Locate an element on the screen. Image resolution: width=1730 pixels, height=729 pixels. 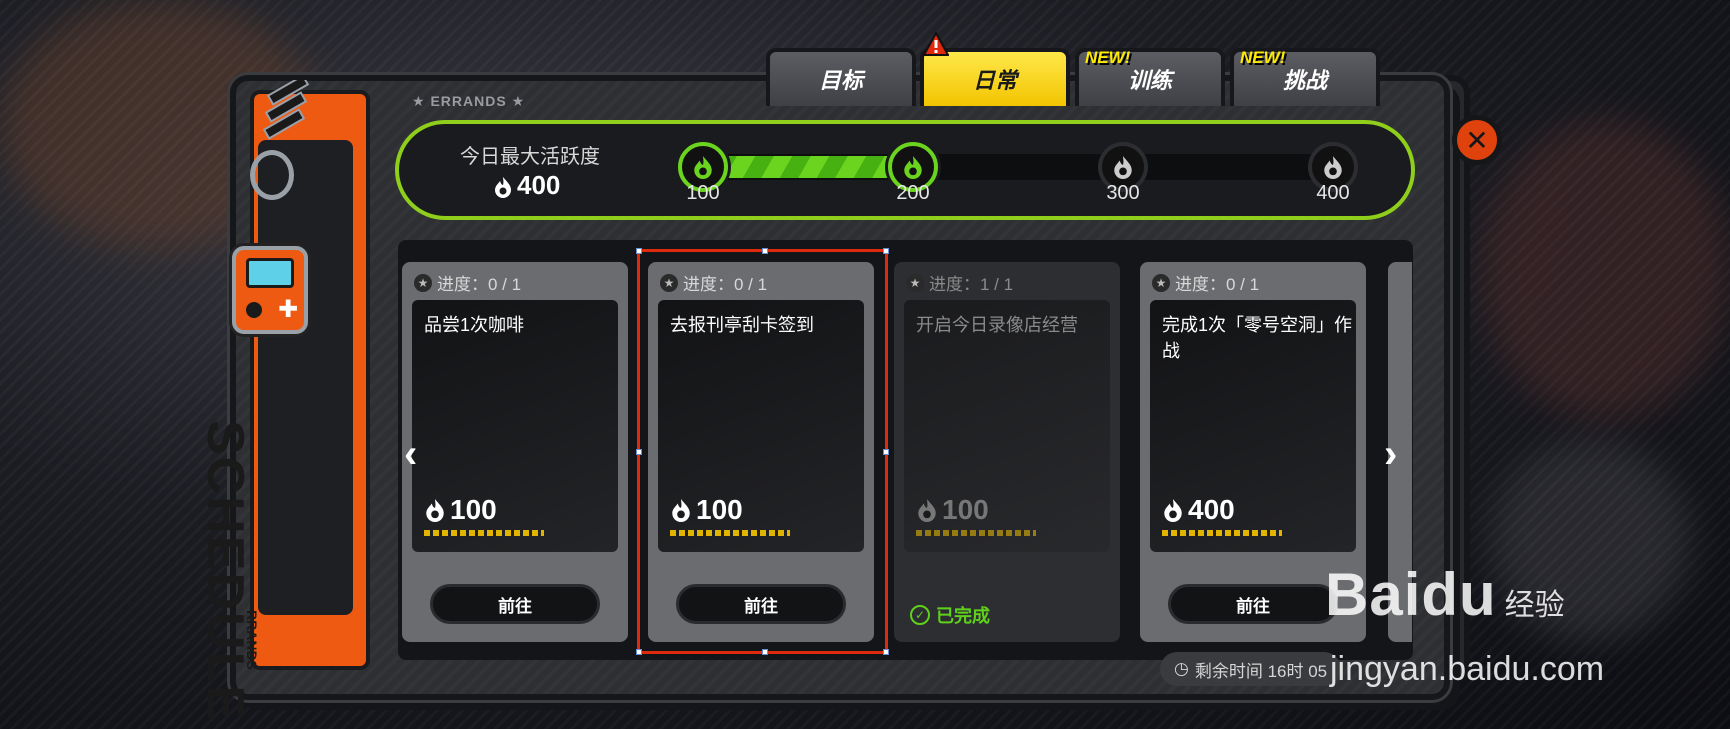
prev-arrow-icon: ‹ is located at coordinates (410, 454).